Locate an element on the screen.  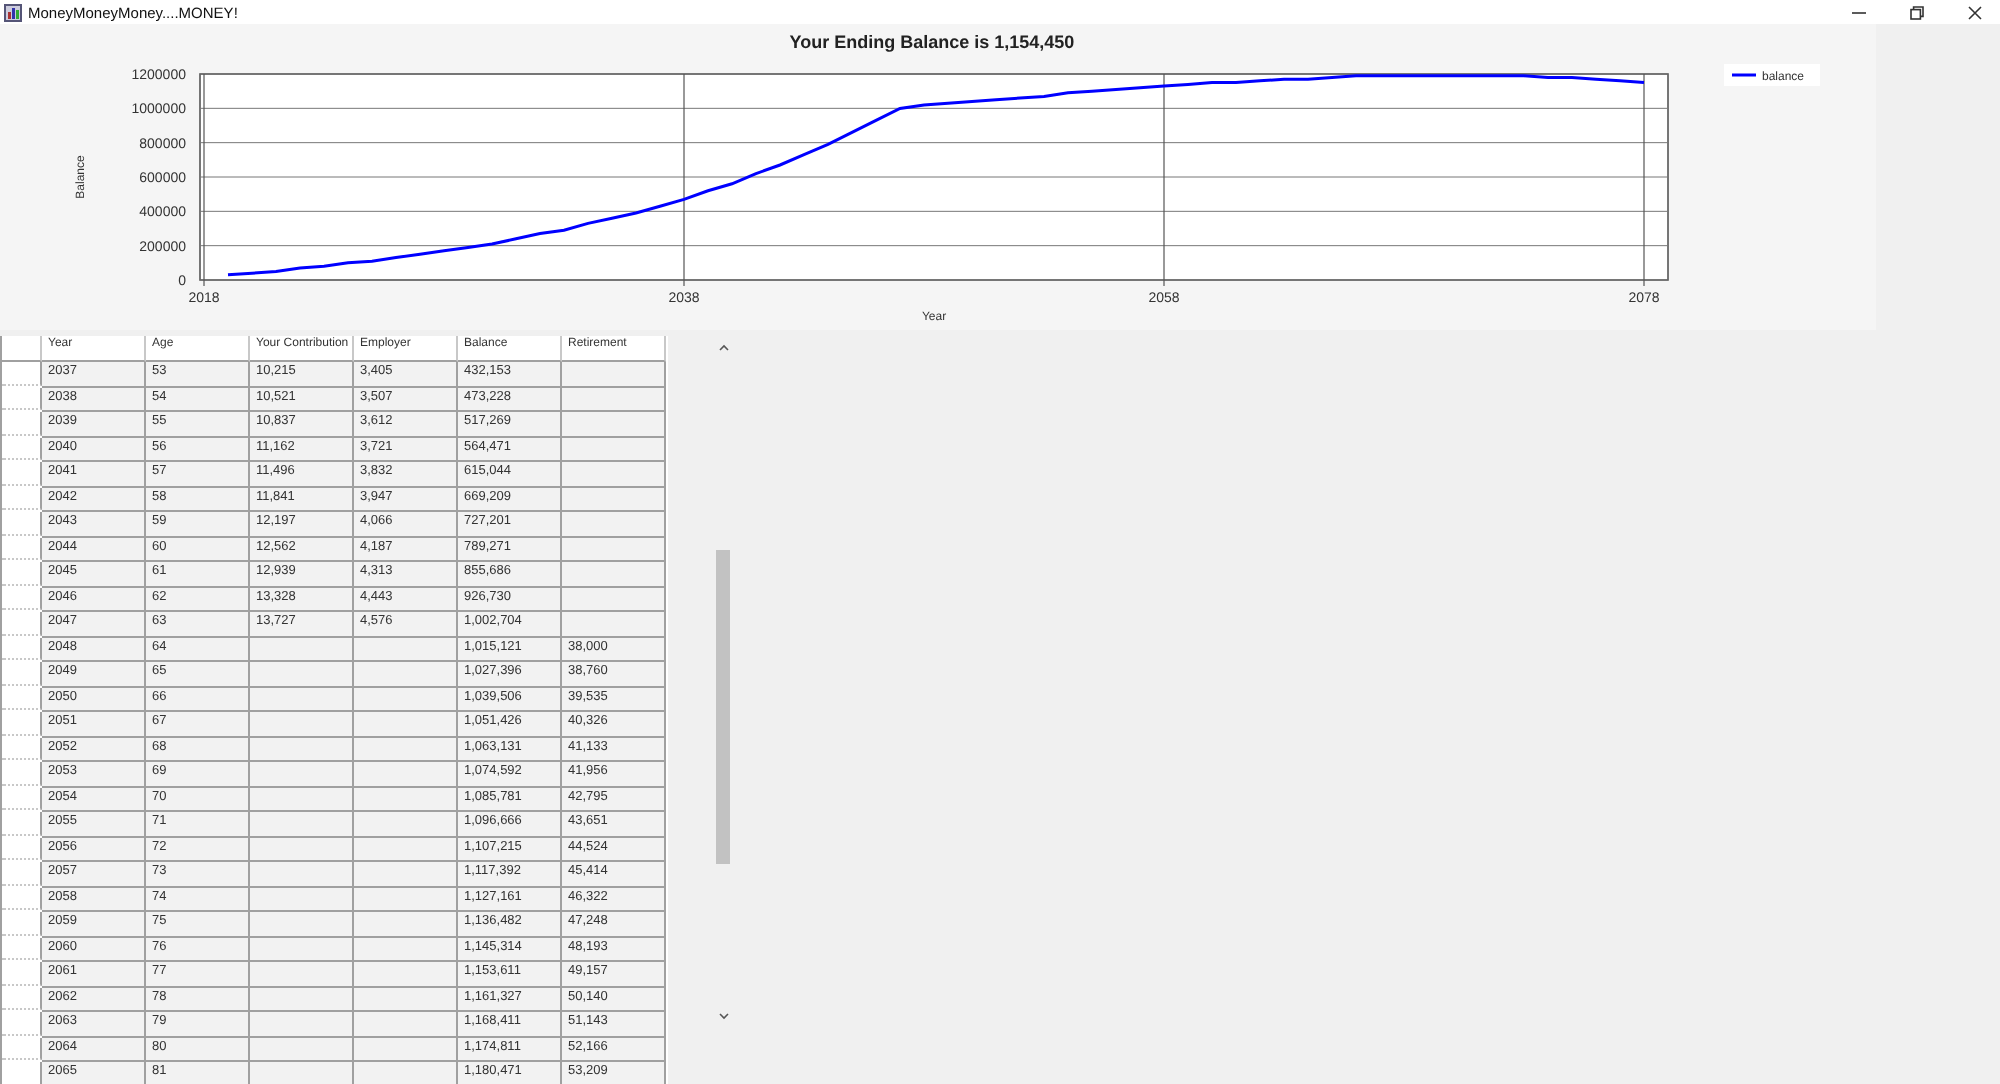
scroll-up-icon is located at coordinates (723, 348).